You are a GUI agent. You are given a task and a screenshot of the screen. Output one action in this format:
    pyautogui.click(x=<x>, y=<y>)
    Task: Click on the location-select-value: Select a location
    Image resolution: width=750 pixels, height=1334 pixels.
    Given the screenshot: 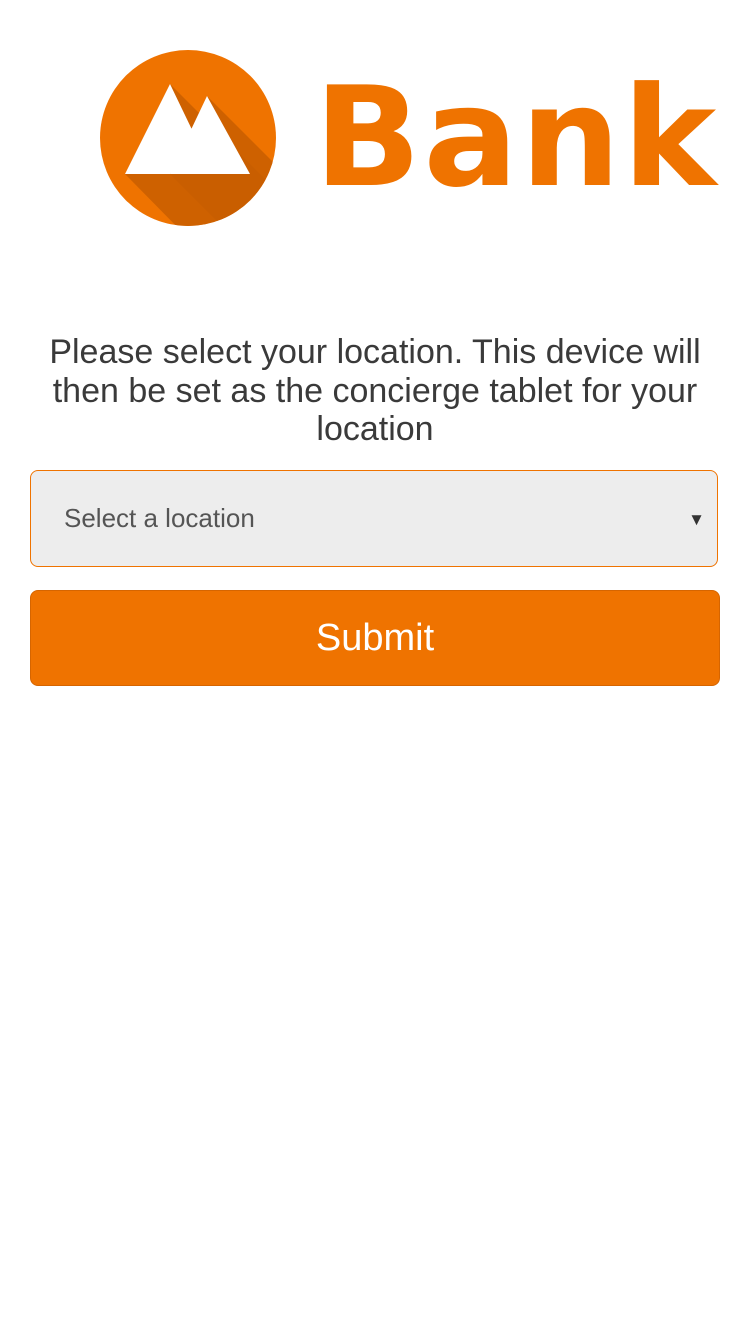 What is the action you would take?
    pyautogui.click(x=159, y=518)
    